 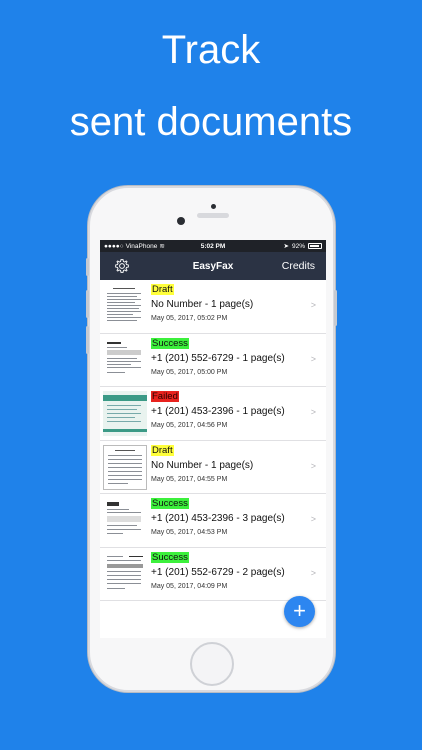 I want to click on nav-bar: EasyFax Credits, so click(x=213, y=266).